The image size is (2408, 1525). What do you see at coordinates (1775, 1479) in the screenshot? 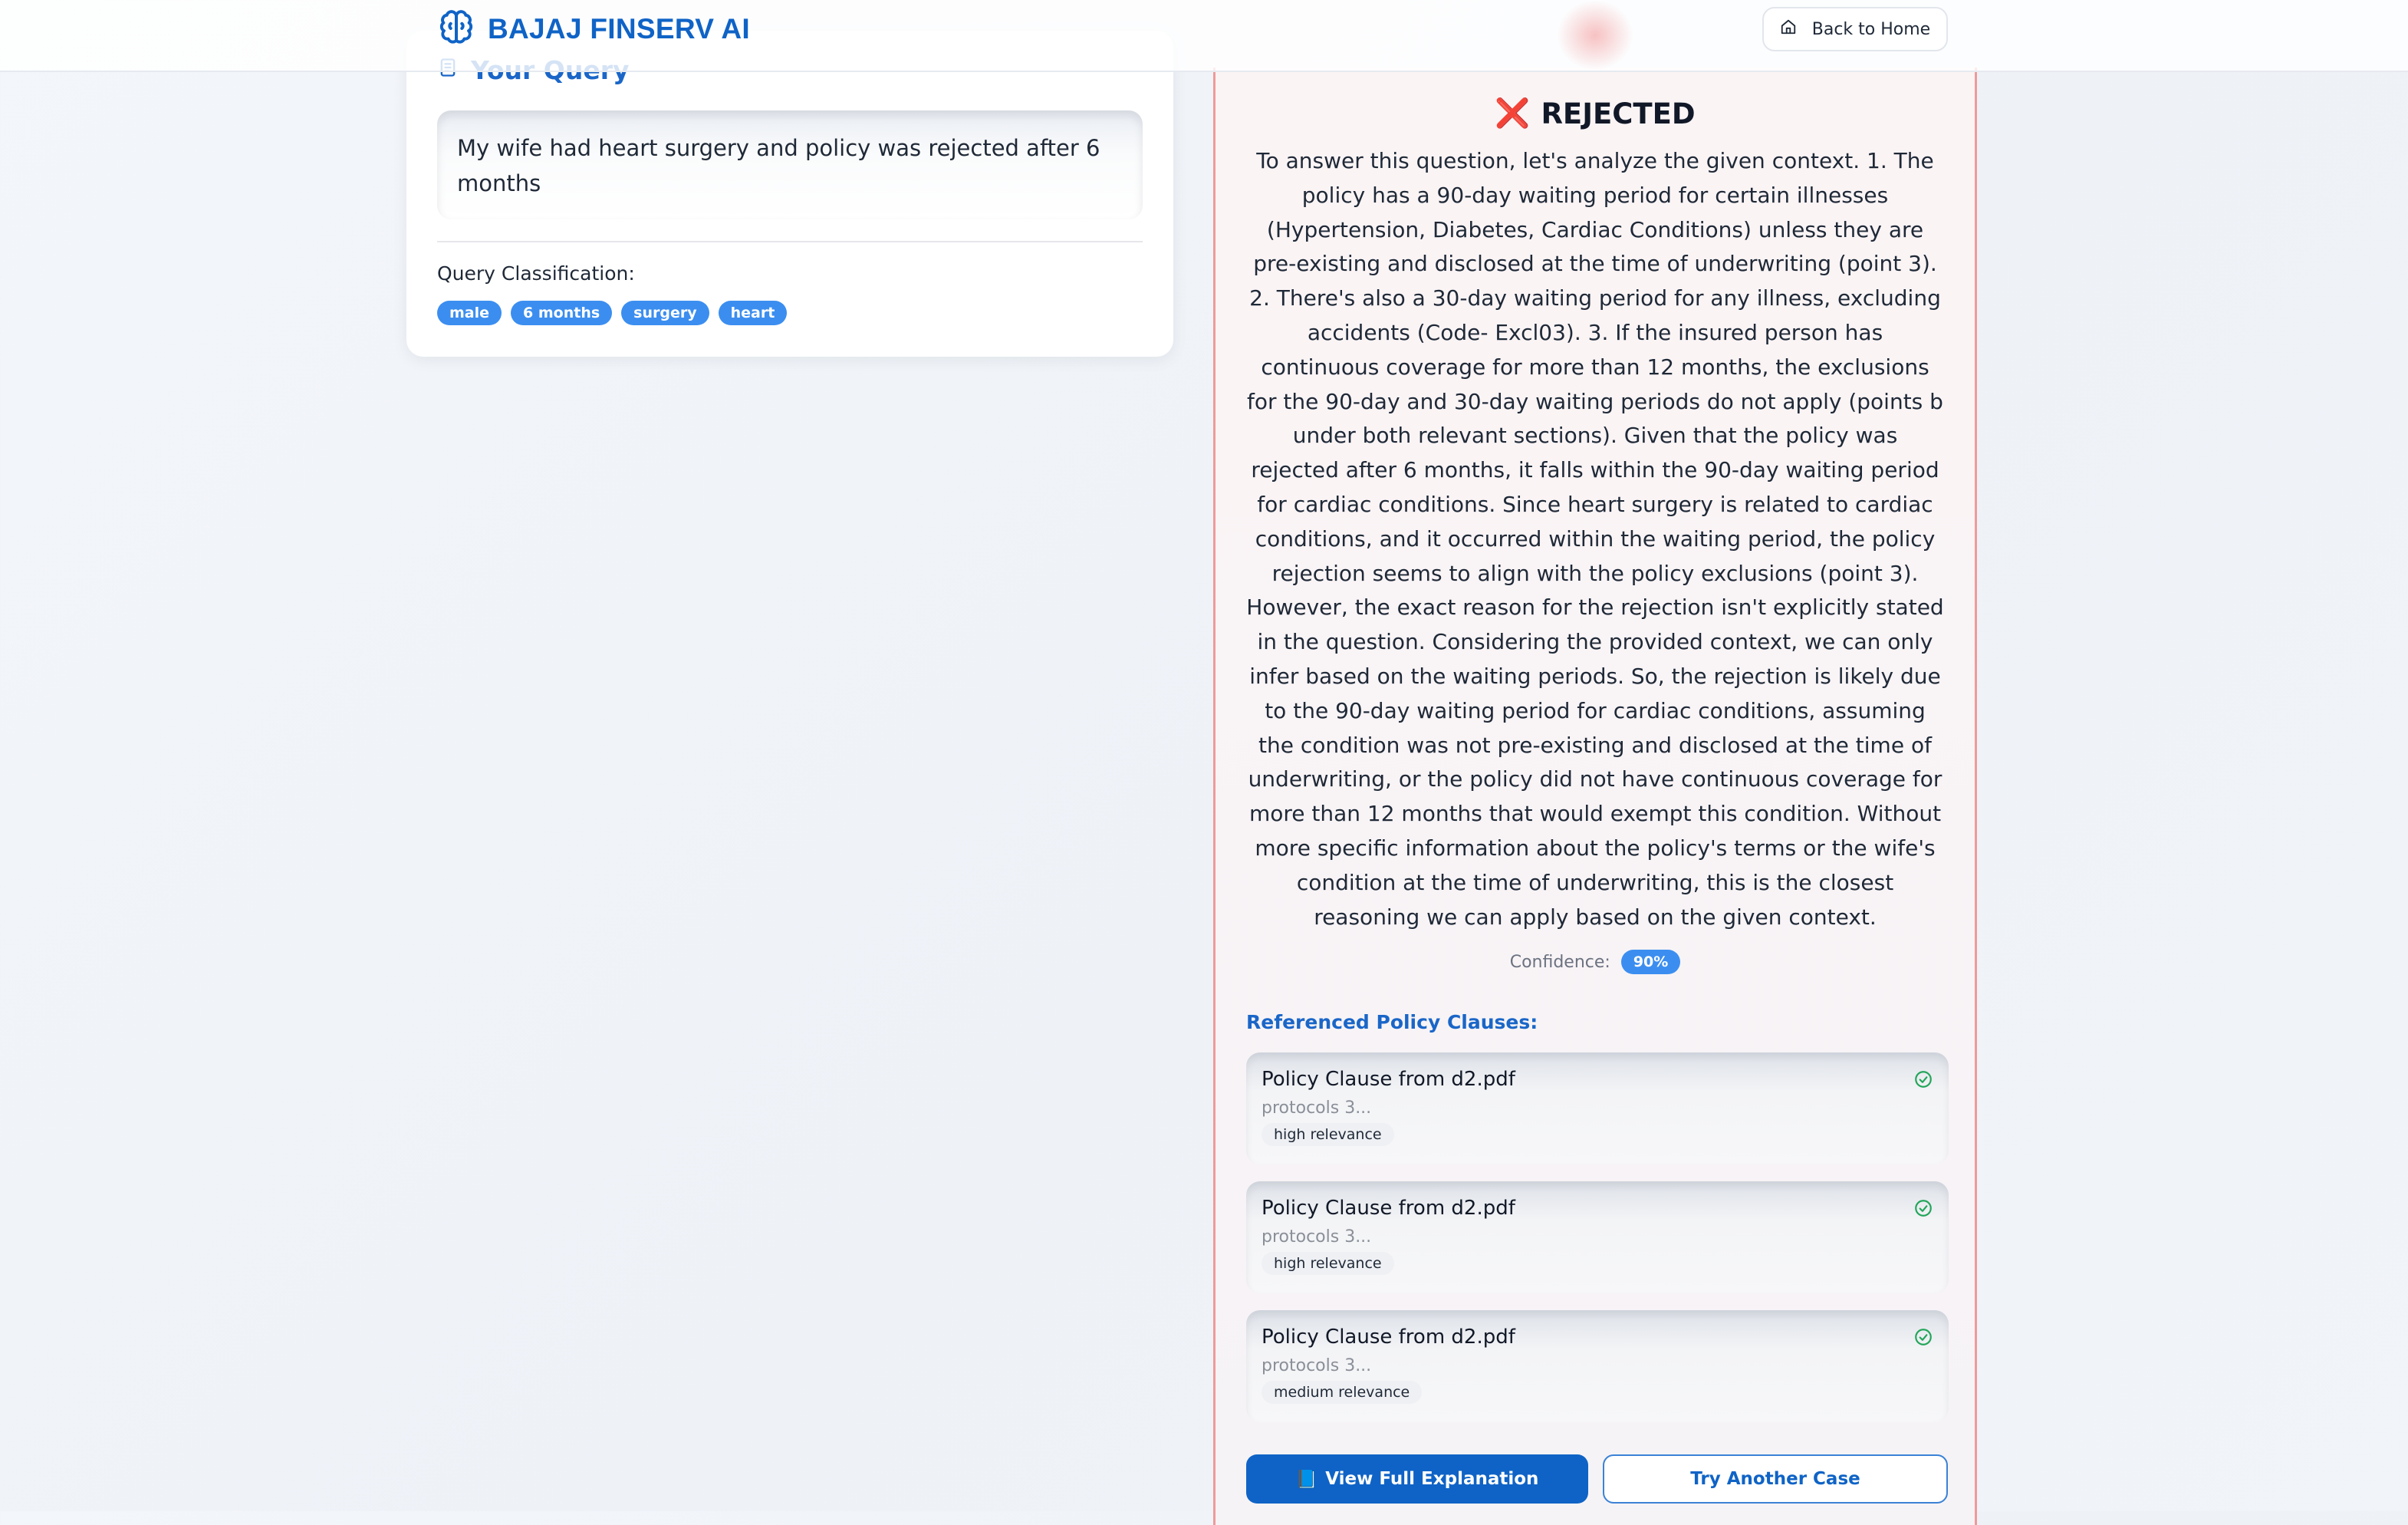
I see `try-another-case-button: Try Another Case` at bounding box center [1775, 1479].